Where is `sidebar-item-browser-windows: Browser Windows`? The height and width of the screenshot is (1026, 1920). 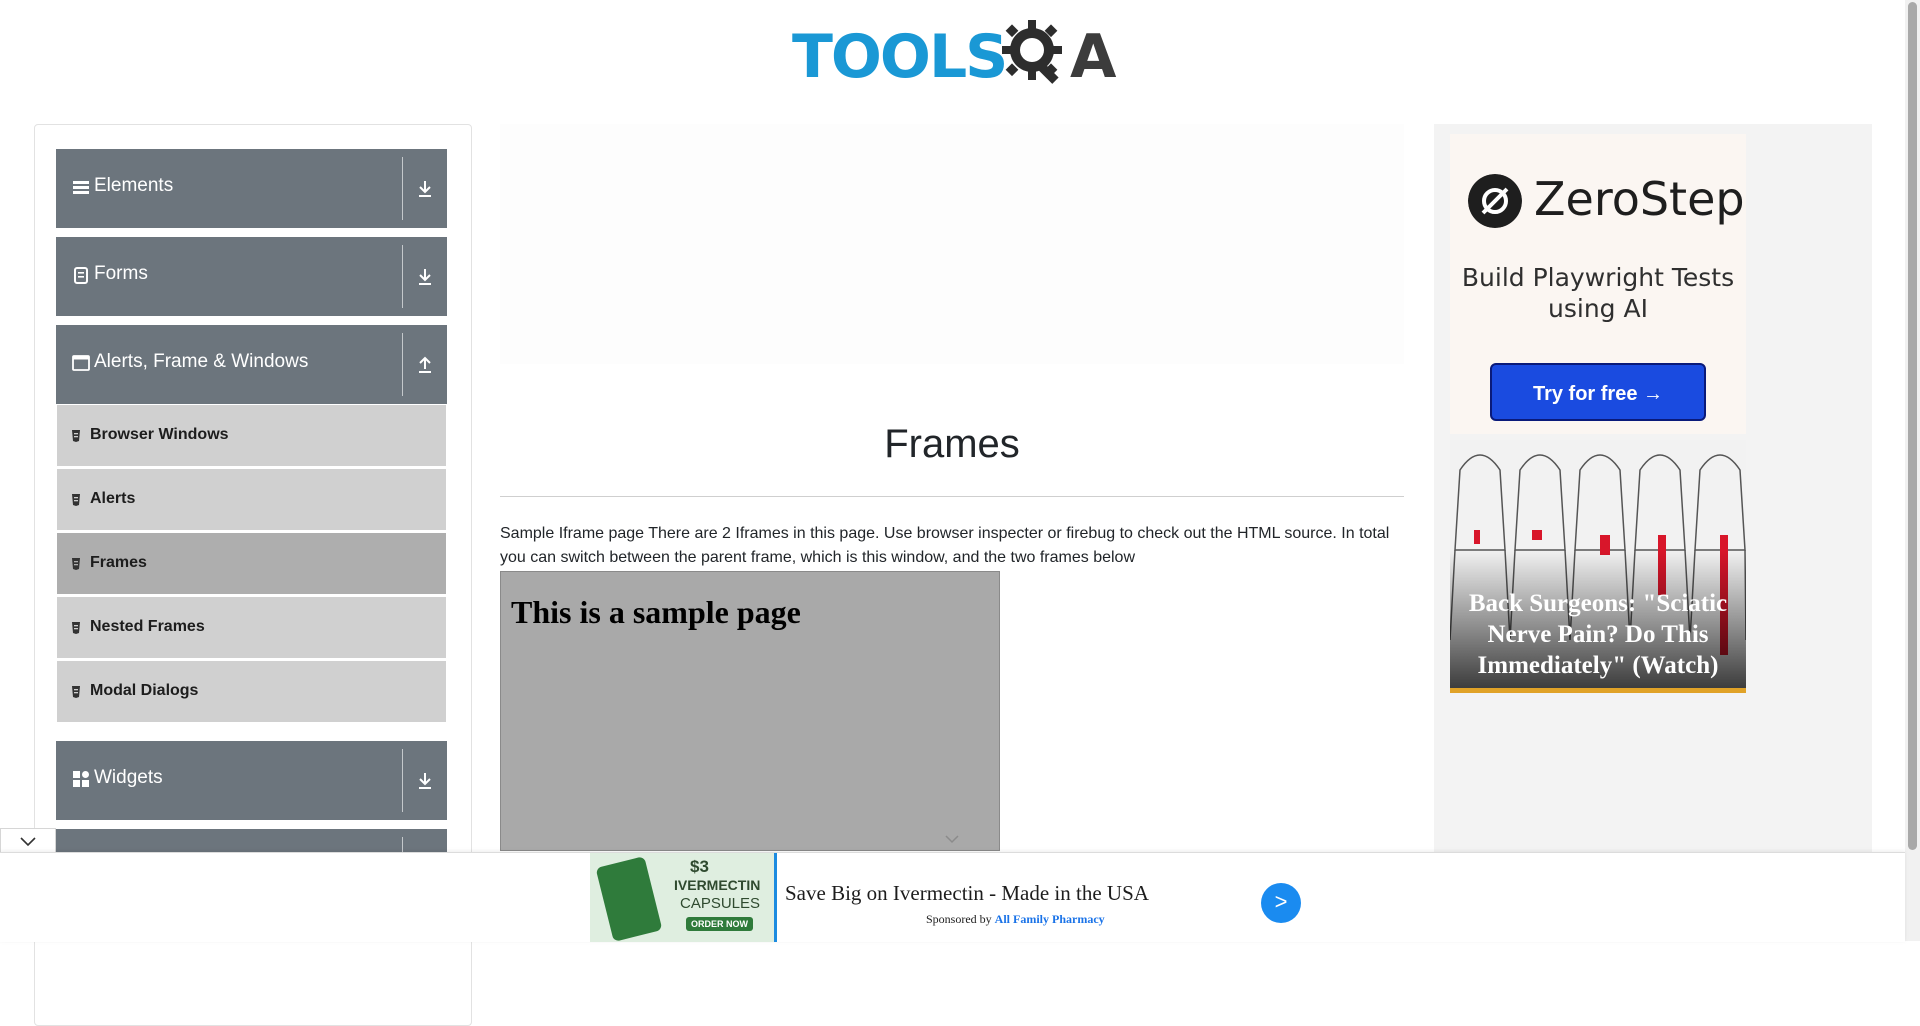 sidebar-item-browser-windows: Browser Windows is located at coordinates (251, 436).